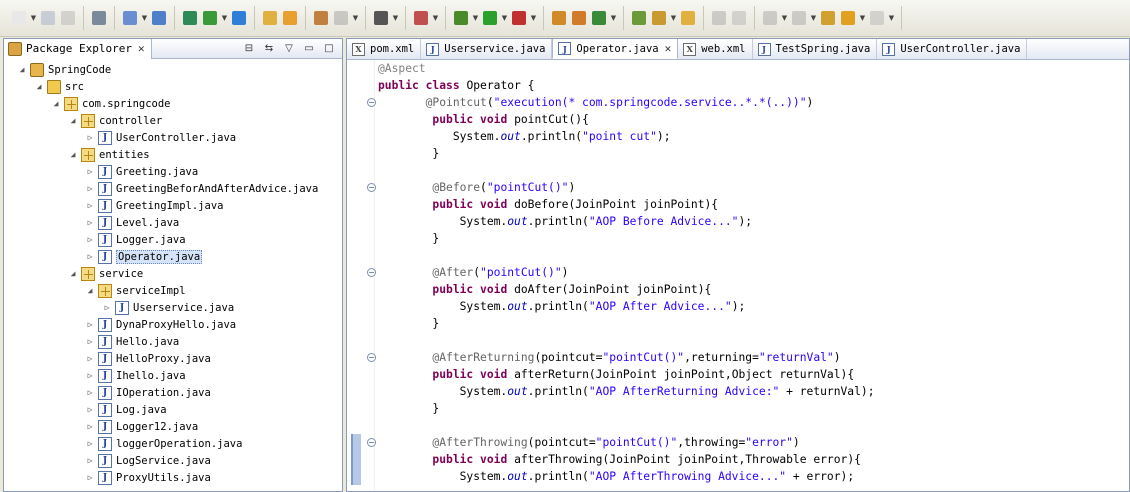 The height and width of the screenshot is (492, 1130). What do you see at coordinates (173, 477) in the screenshot?
I see `tree-item: ▷ J ProxyUtils.java` at bounding box center [173, 477].